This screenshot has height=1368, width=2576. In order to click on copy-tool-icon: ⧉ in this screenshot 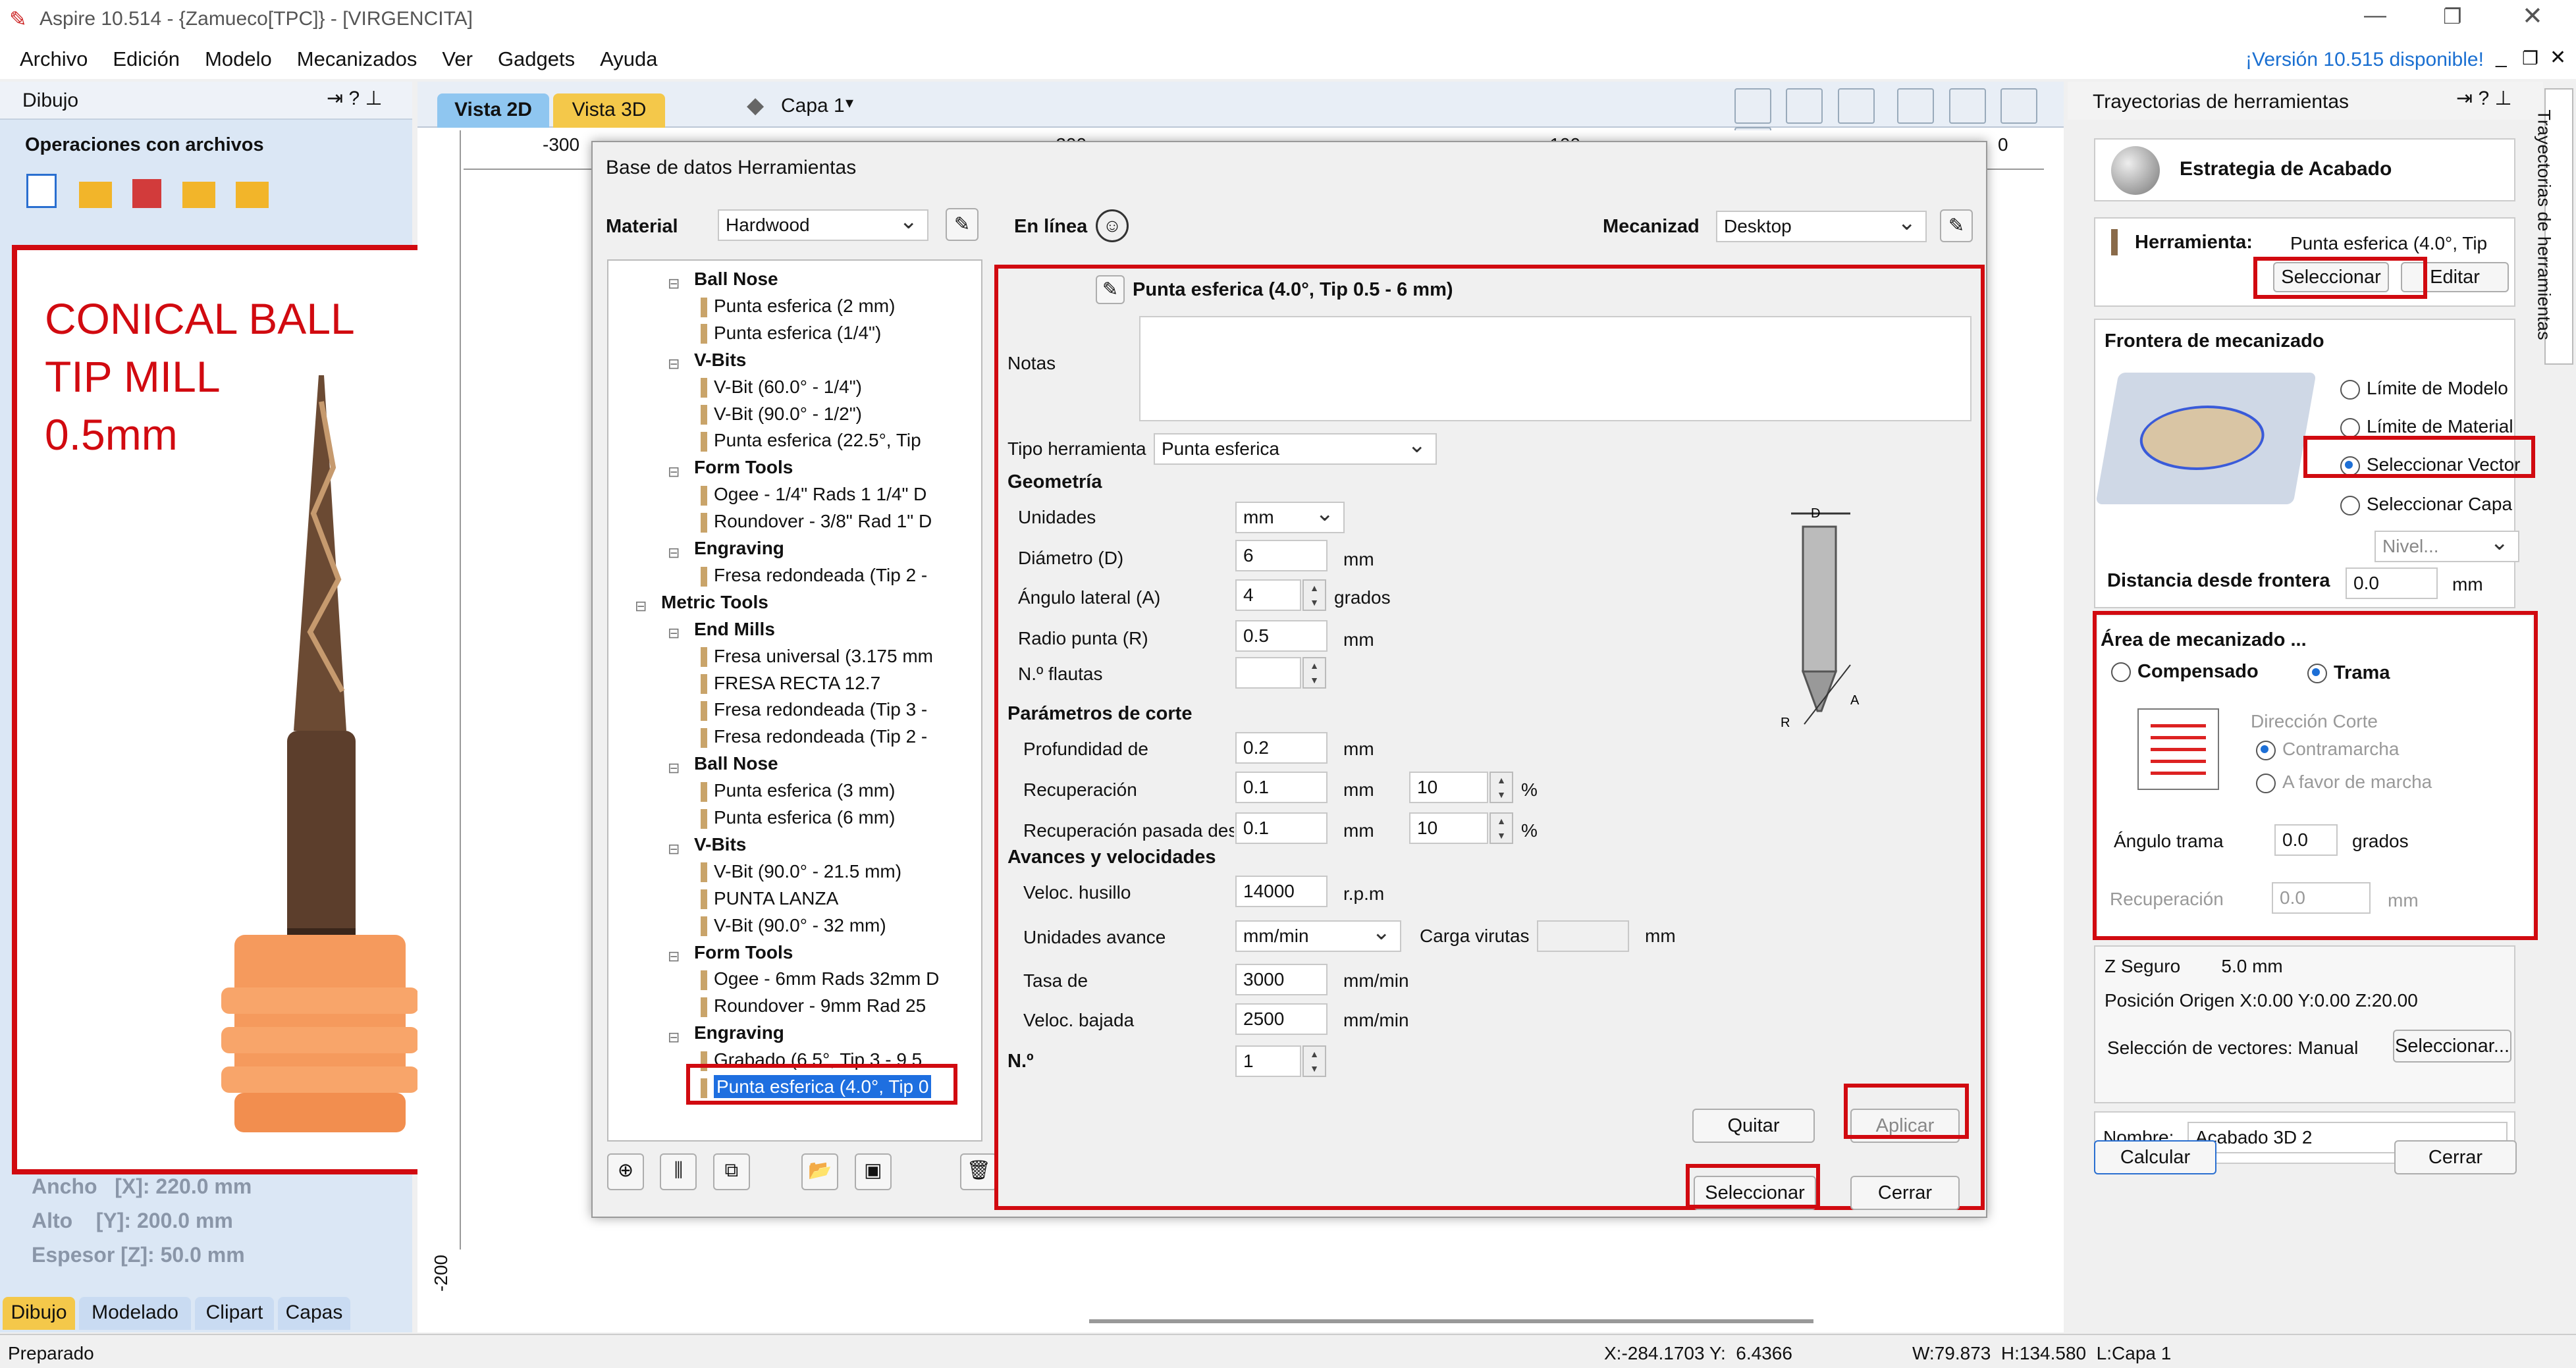, I will do `click(731, 1171)`.